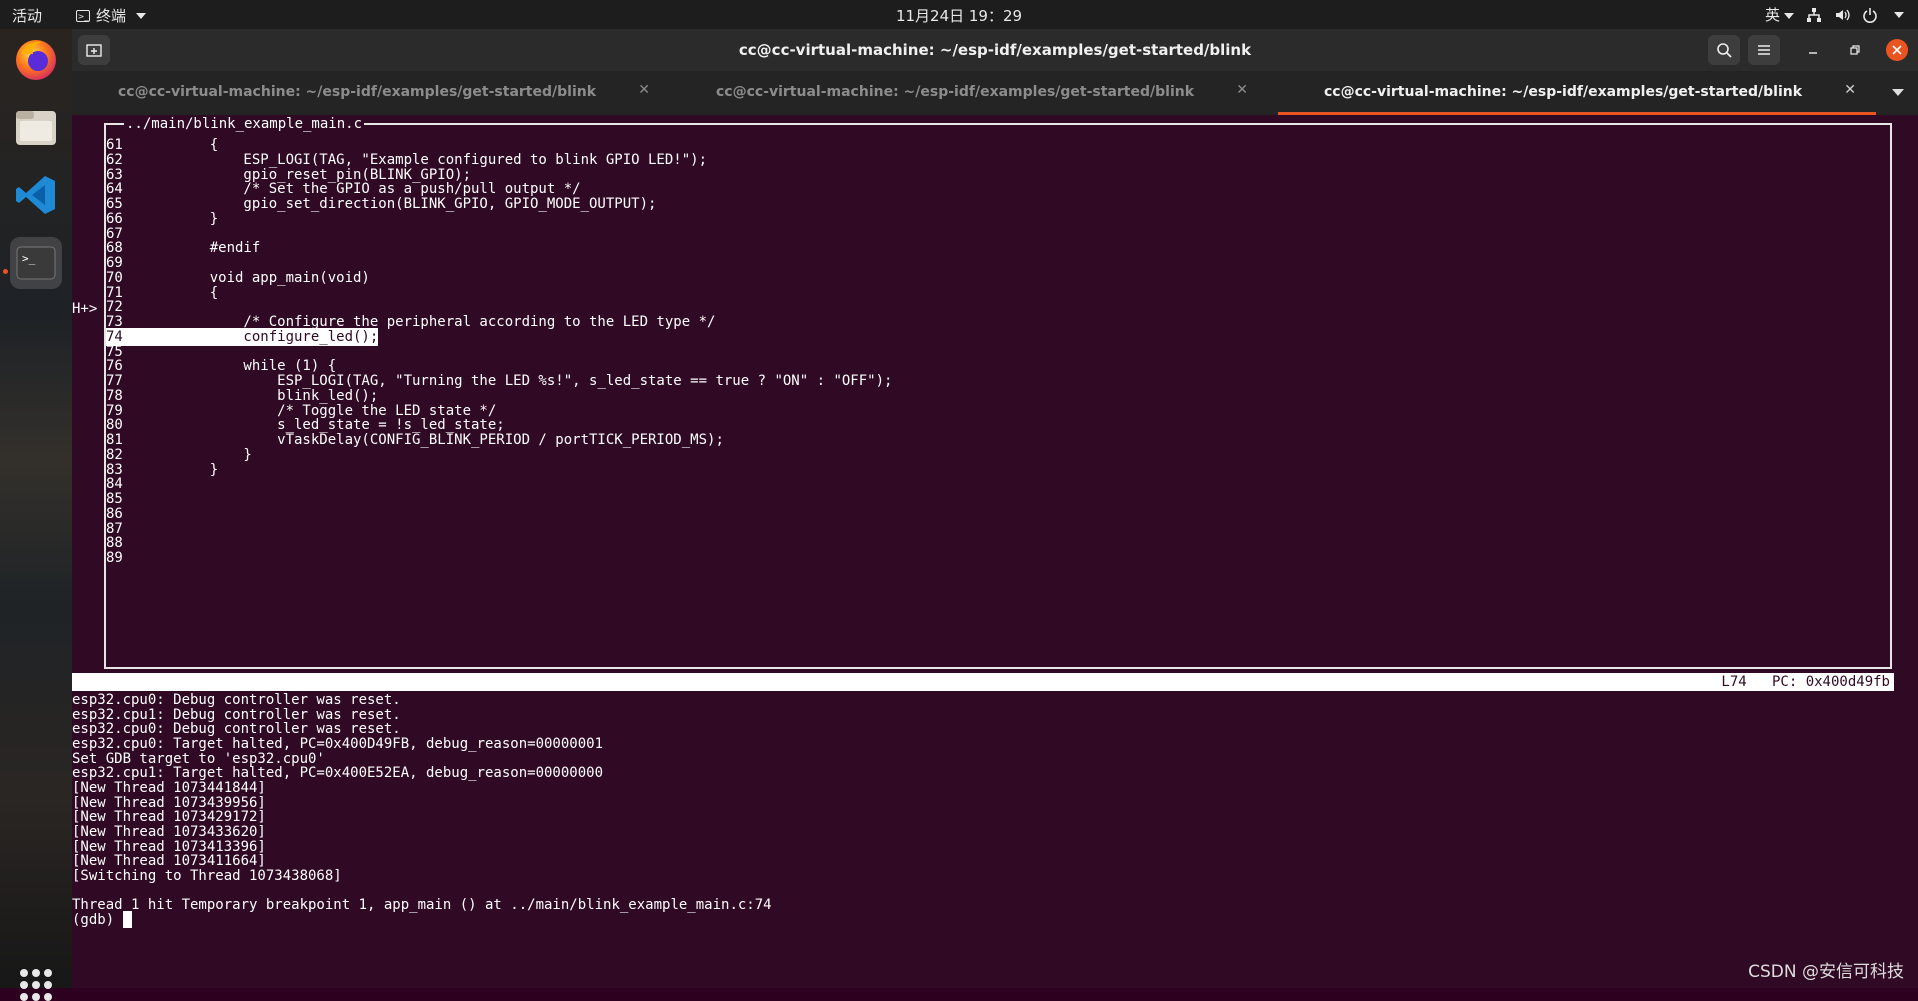 The height and width of the screenshot is (1001, 1918). What do you see at coordinates (114, 558) in the screenshot?
I see `line-number: 89` at bounding box center [114, 558].